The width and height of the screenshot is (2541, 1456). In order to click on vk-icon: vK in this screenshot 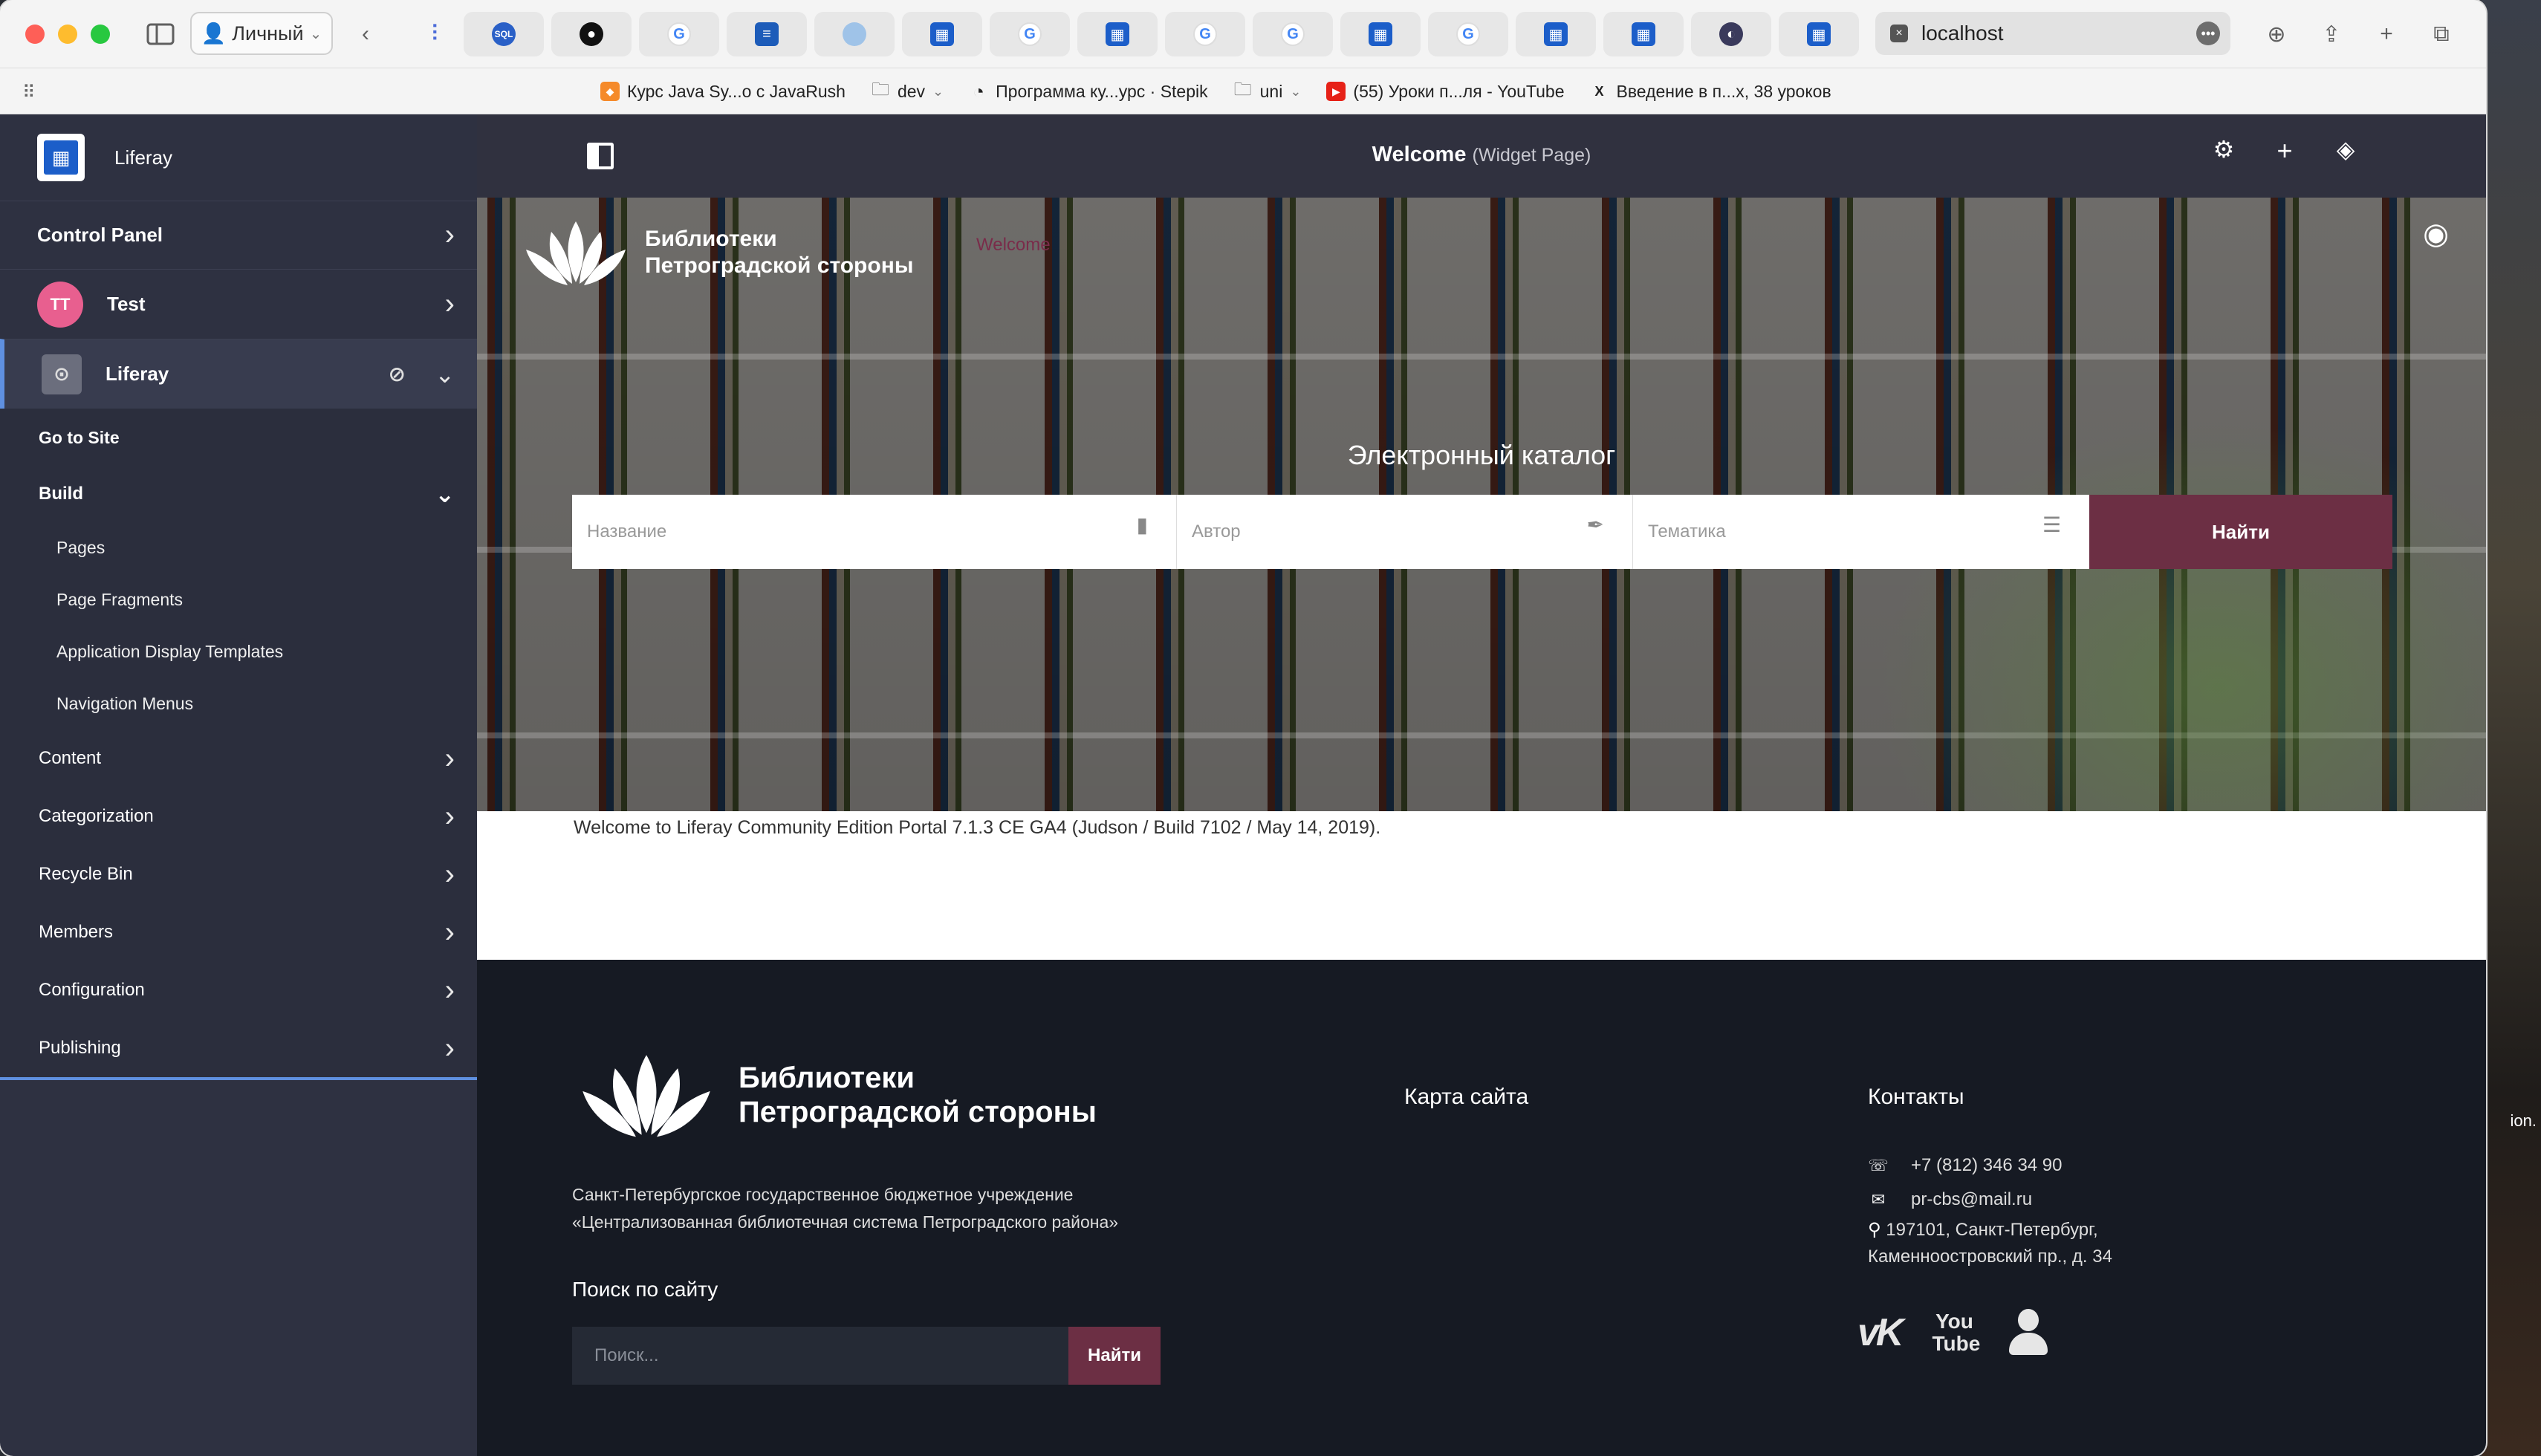, I will do `click(1880, 1333)`.